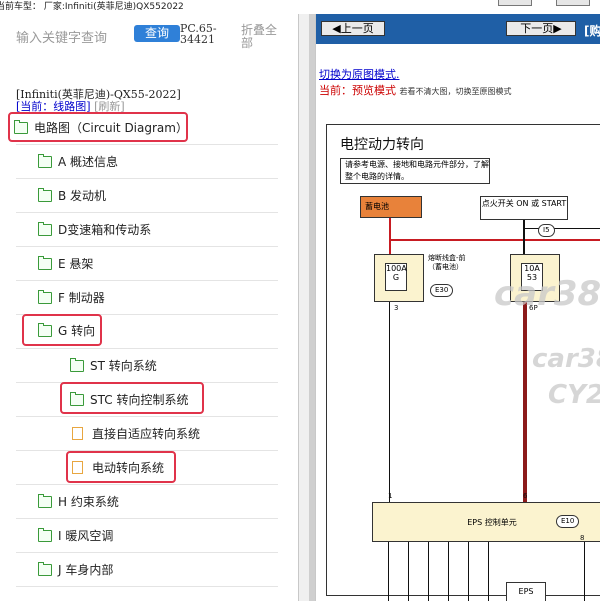 The image size is (600, 601). I want to click on preview-title: [购, so click(592, 31).